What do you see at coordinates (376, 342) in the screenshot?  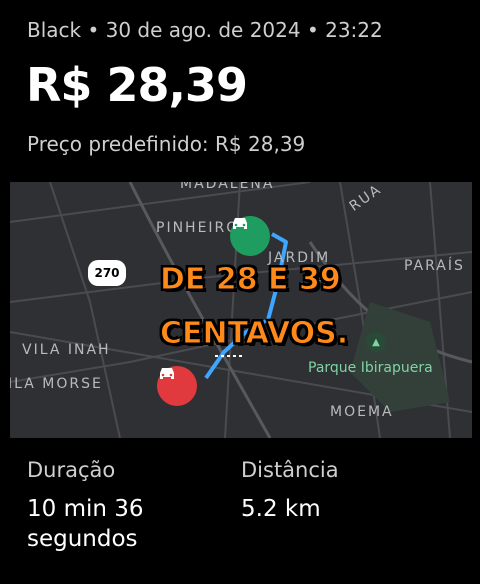 I see `tree-icon: ▲` at bounding box center [376, 342].